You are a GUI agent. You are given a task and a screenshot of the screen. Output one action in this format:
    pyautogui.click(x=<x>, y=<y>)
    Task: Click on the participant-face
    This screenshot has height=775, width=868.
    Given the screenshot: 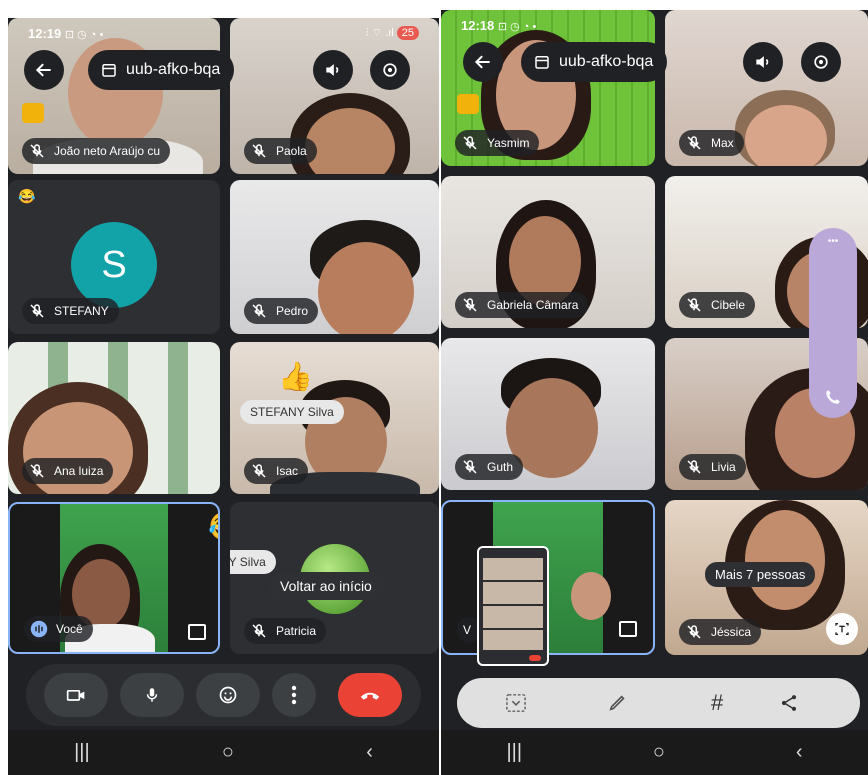 What is the action you would take?
    pyautogui.click(x=785, y=560)
    